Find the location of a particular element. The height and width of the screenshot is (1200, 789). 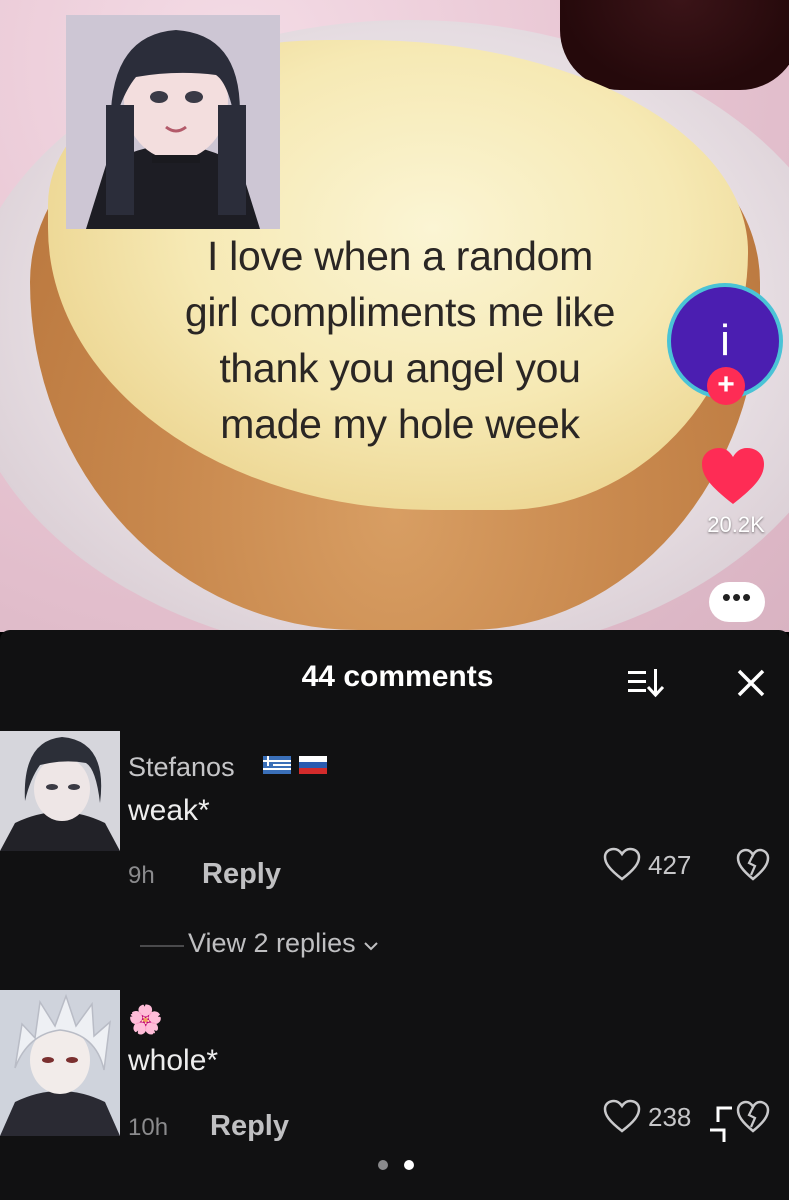

comments-title: 44 comments is located at coordinates (397, 676).